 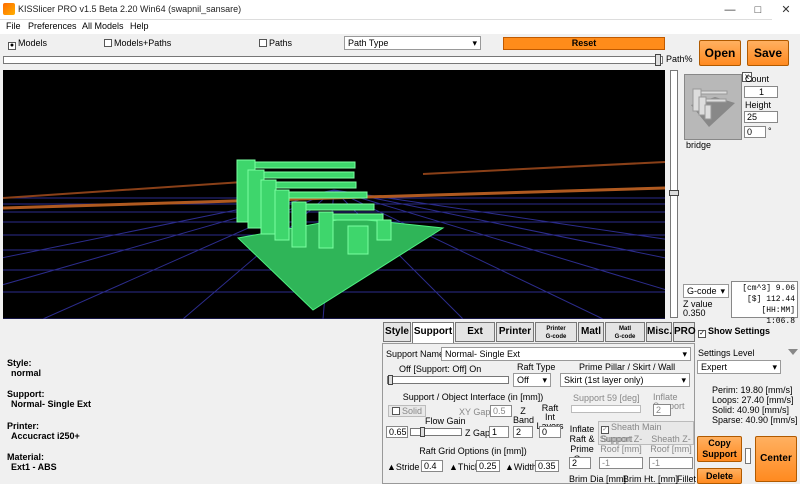 What do you see at coordinates (758, 105) in the screenshot?
I see `height-label: Height` at bounding box center [758, 105].